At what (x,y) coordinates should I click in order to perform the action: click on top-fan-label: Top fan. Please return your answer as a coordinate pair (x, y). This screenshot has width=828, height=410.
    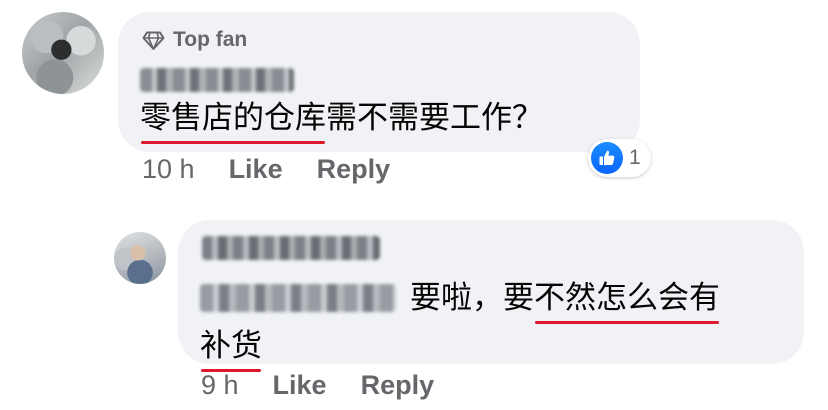
    Looking at the image, I should click on (210, 39).